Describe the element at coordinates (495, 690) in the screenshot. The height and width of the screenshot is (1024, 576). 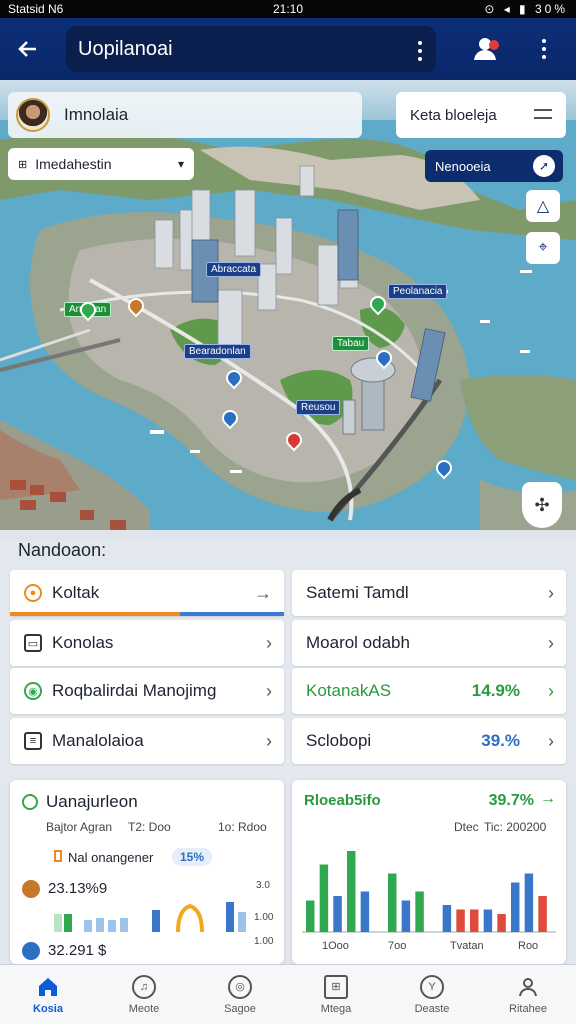
I see `stat-value: 14.9%` at that location.